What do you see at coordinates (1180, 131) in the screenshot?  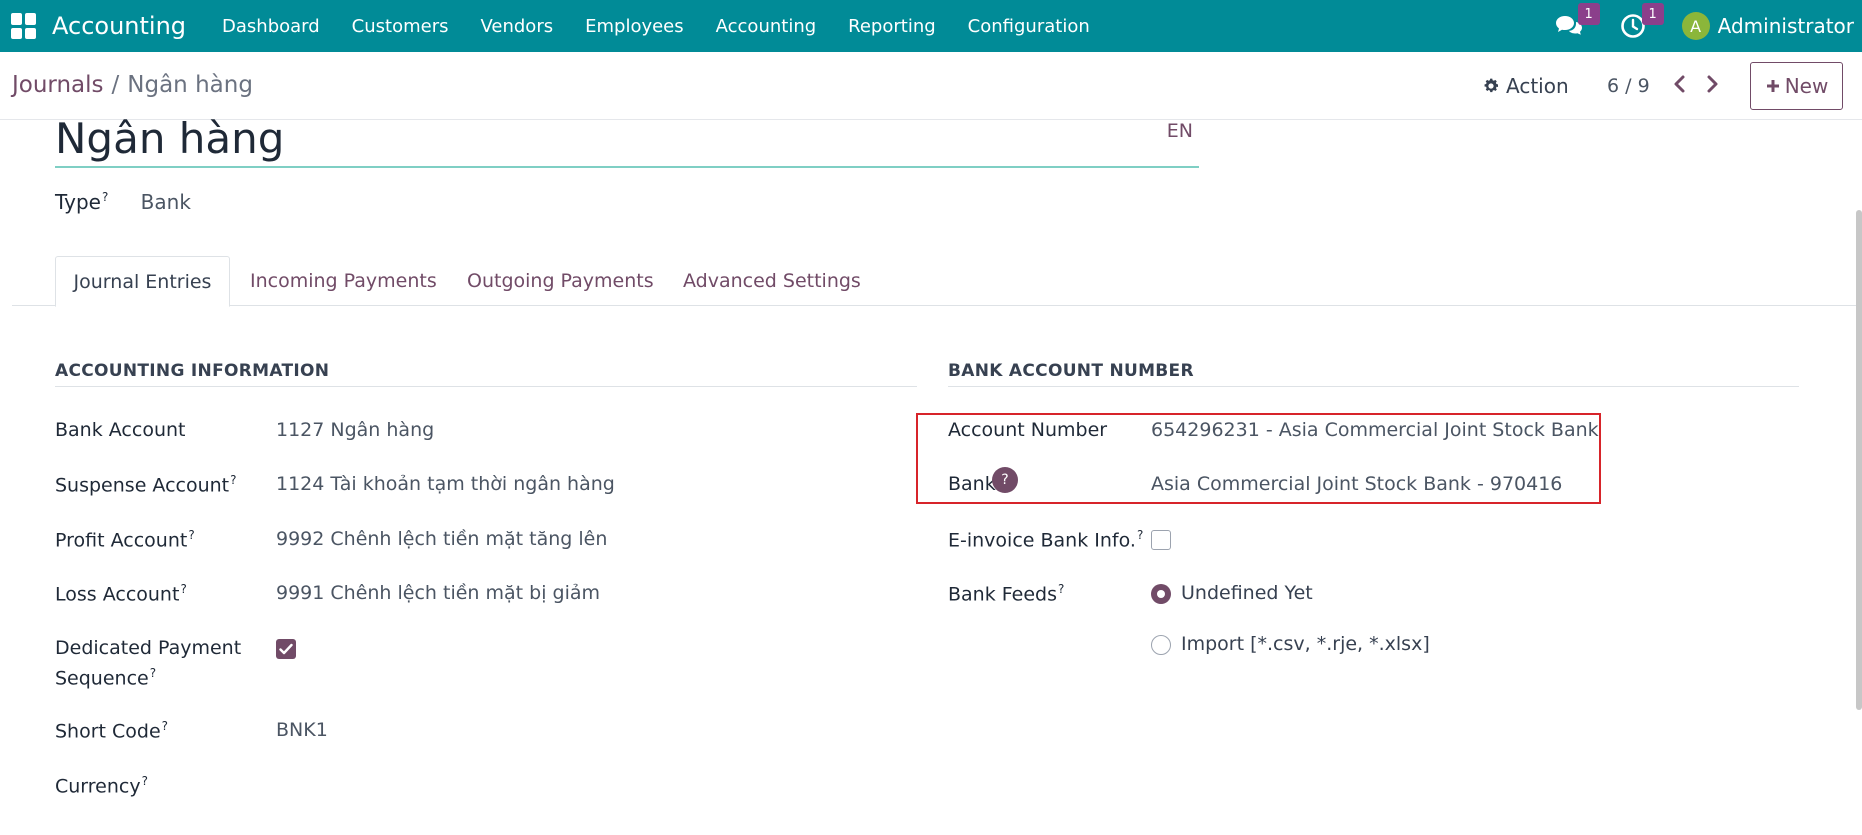 I see `language-toggle: EN` at bounding box center [1180, 131].